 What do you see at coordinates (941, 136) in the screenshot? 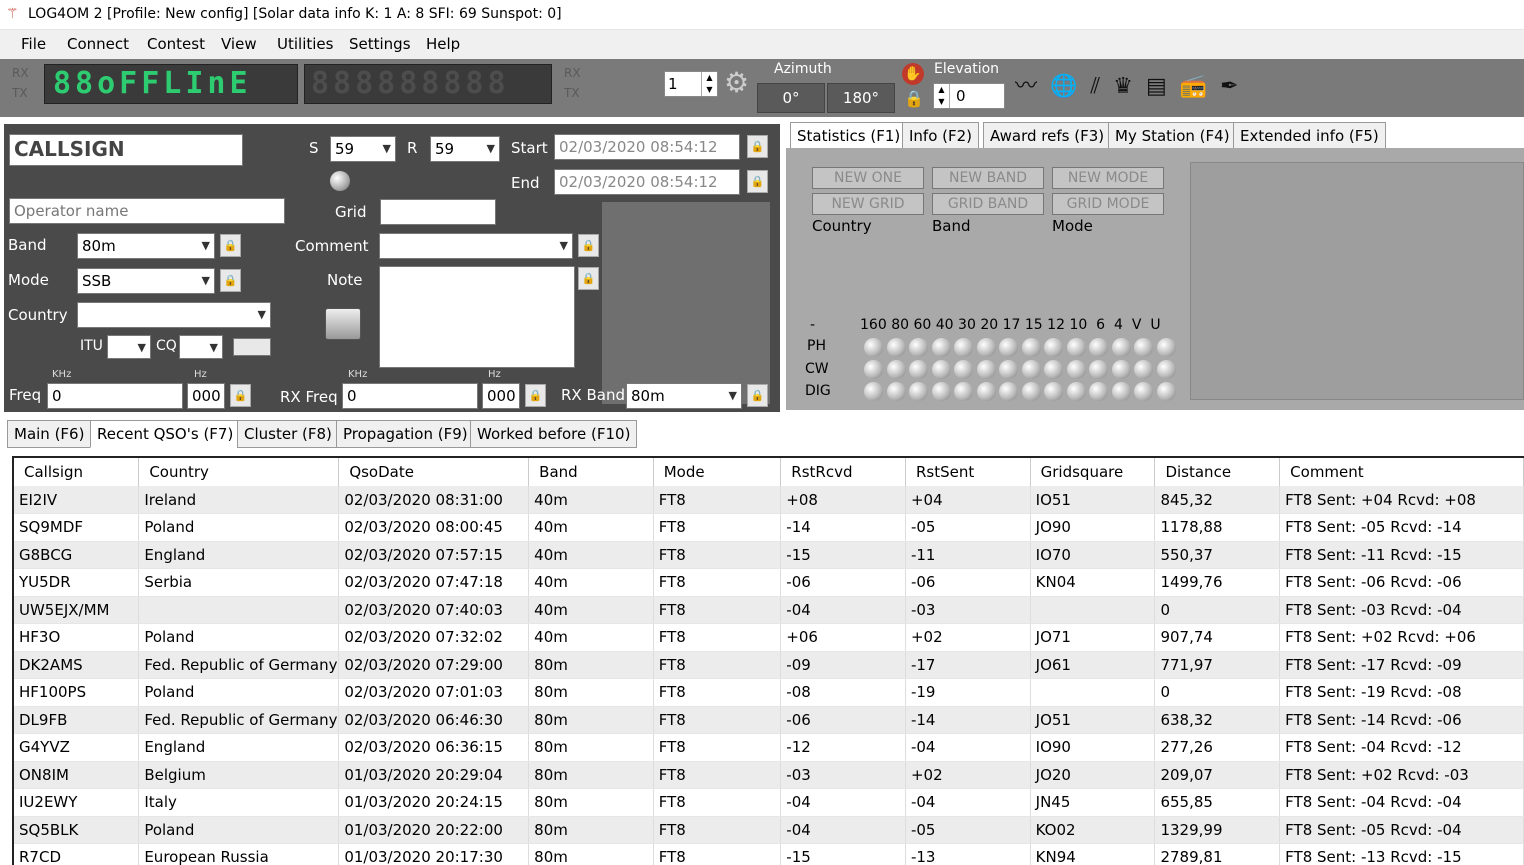
I see `tab-info: Info (F2)` at bounding box center [941, 136].